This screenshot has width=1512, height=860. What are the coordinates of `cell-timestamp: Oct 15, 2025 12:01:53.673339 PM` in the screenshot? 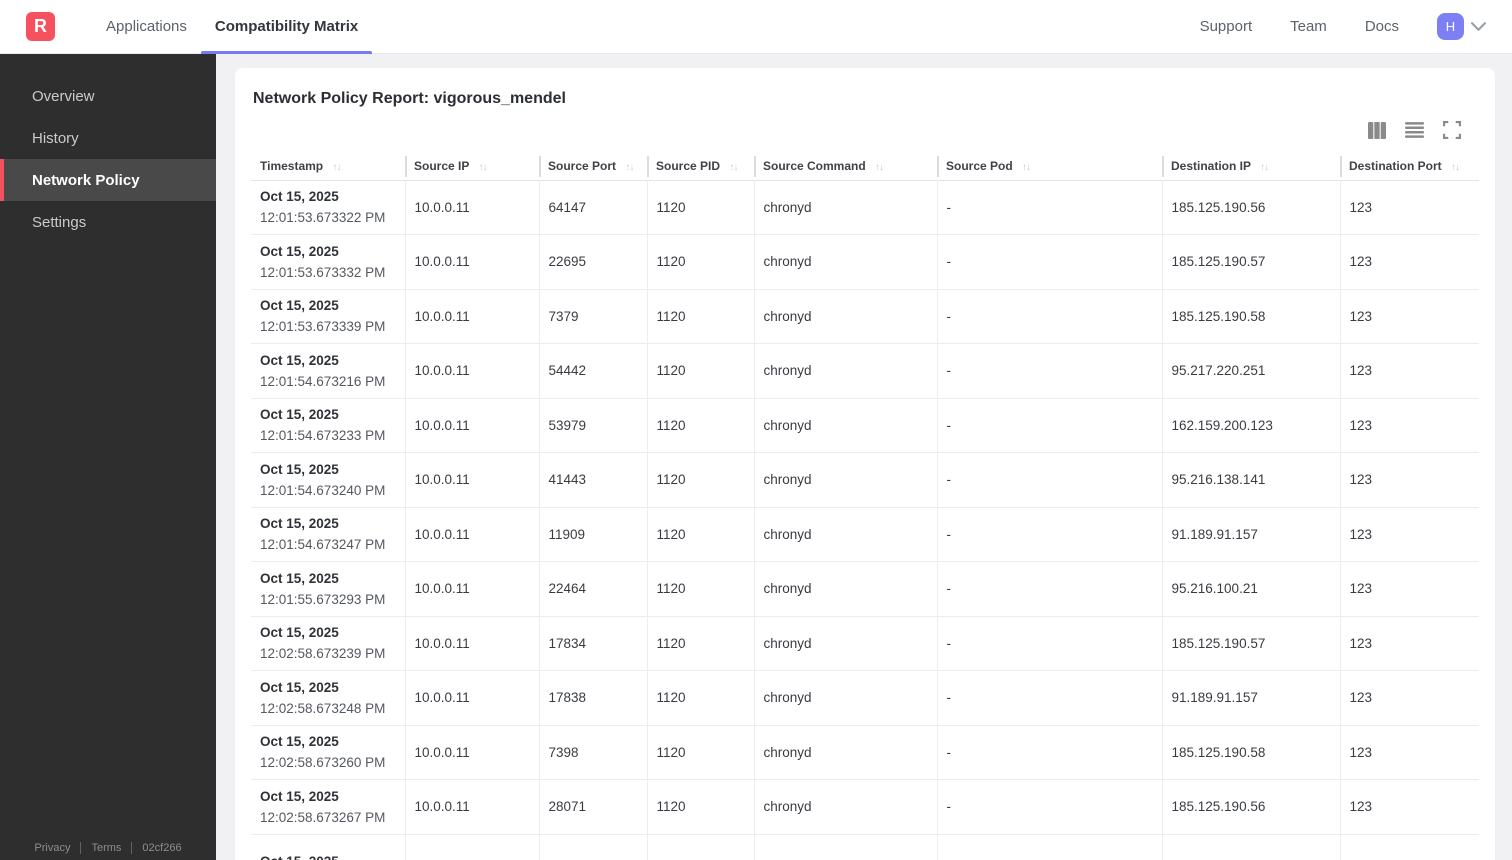 It's located at (328, 316).